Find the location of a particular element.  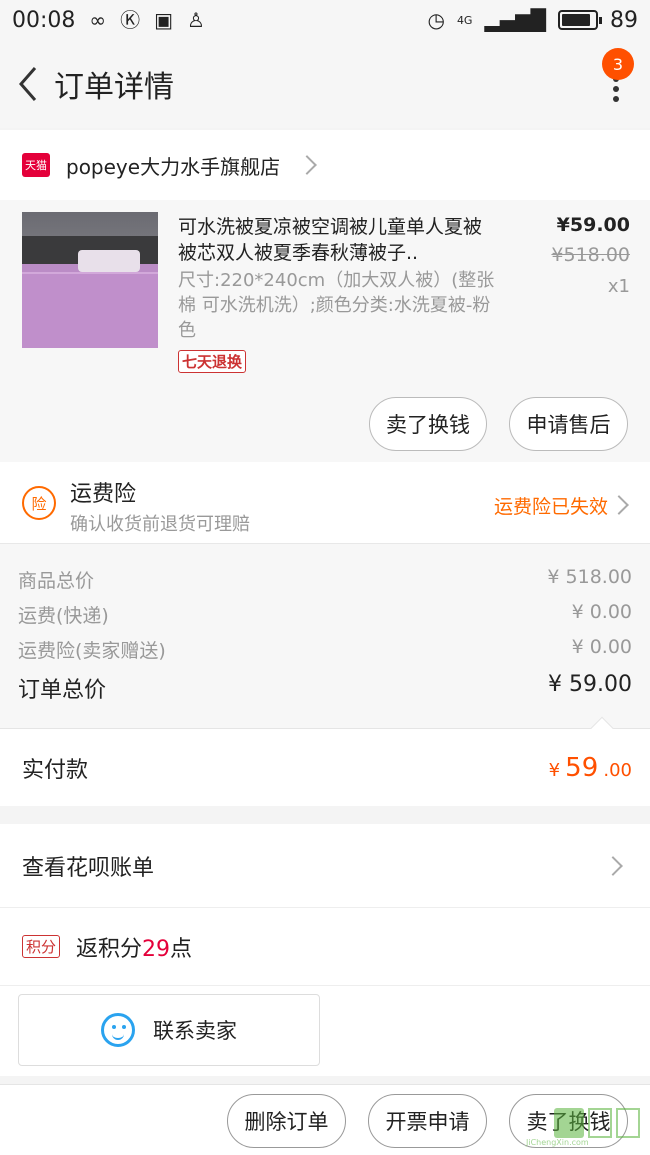

actual-payment-amount: ¥ 59 .00 is located at coordinates (590, 768).